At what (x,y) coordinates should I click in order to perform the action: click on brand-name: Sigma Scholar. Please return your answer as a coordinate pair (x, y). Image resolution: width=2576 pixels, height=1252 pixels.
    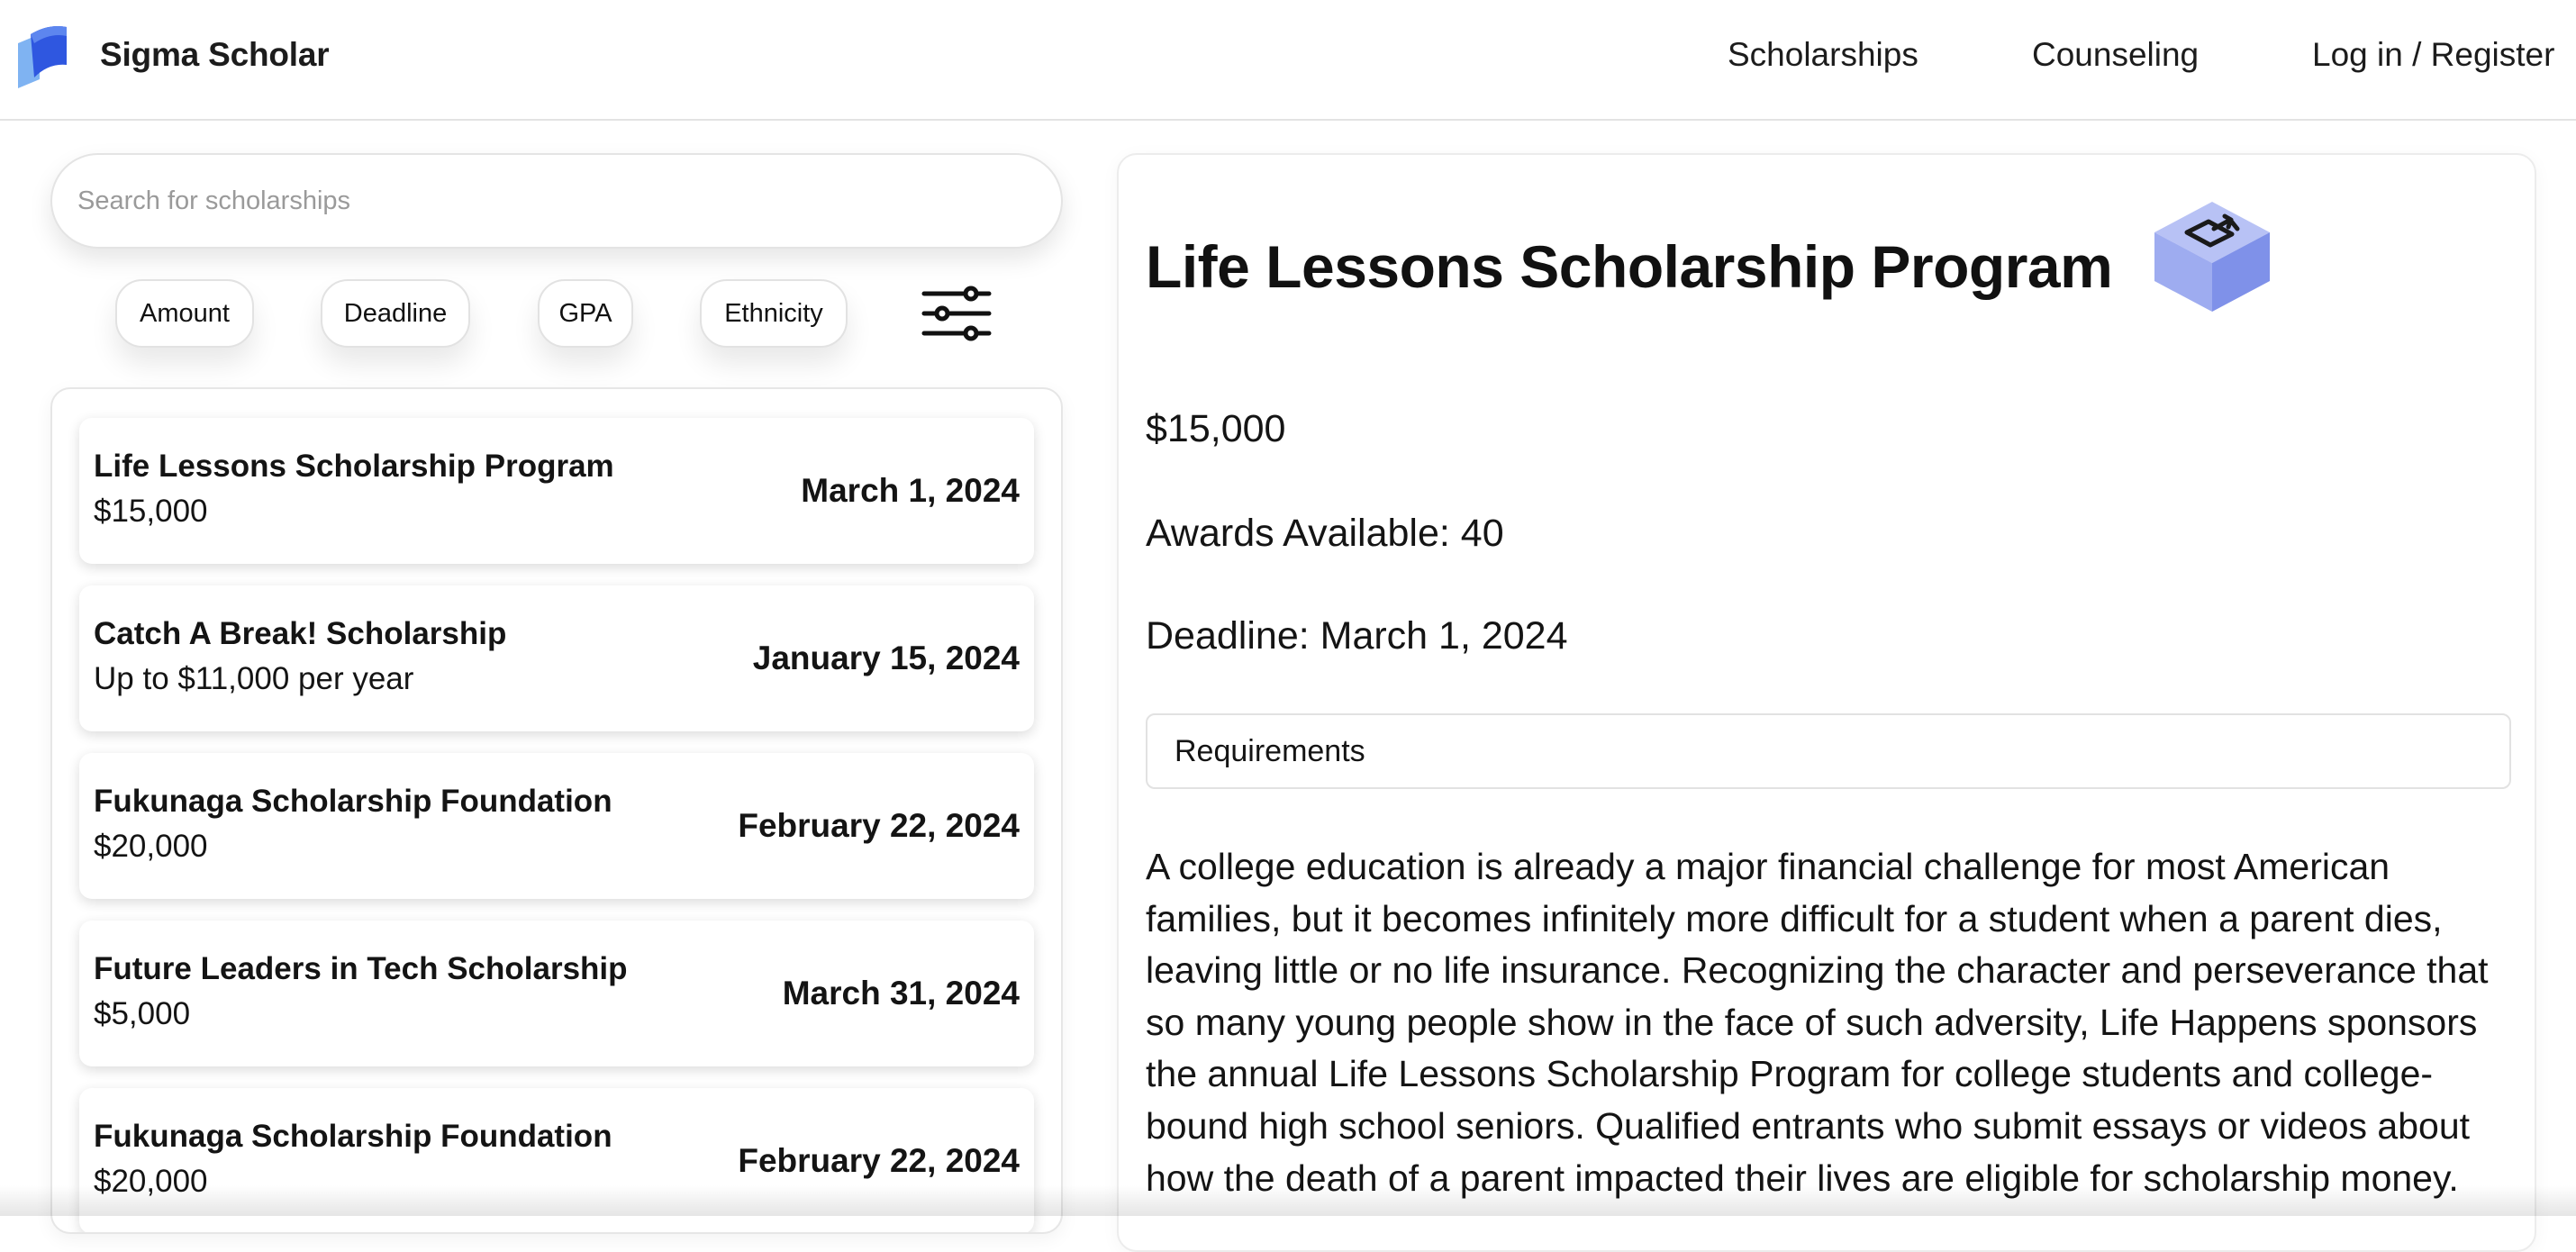
    Looking at the image, I should click on (215, 55).